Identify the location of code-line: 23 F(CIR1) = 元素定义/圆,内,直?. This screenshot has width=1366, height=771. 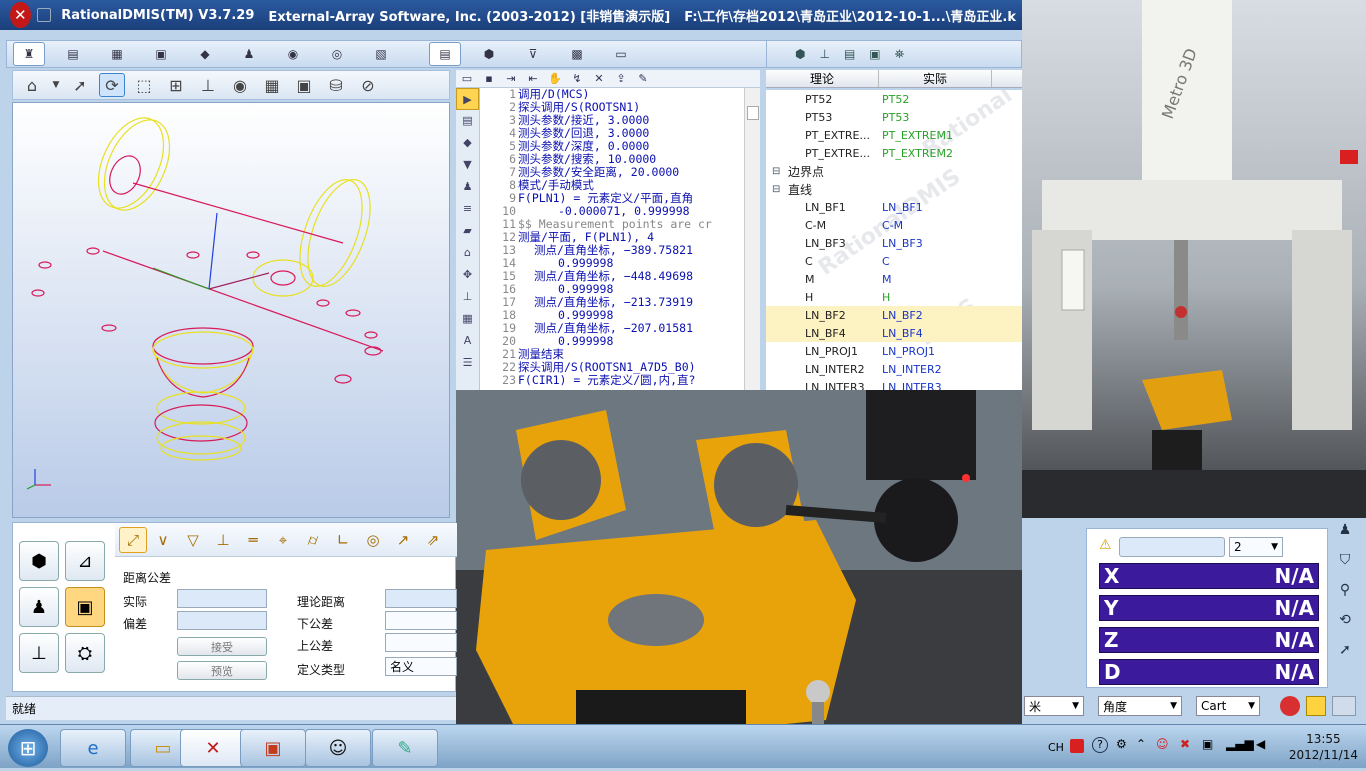
(612, 380).